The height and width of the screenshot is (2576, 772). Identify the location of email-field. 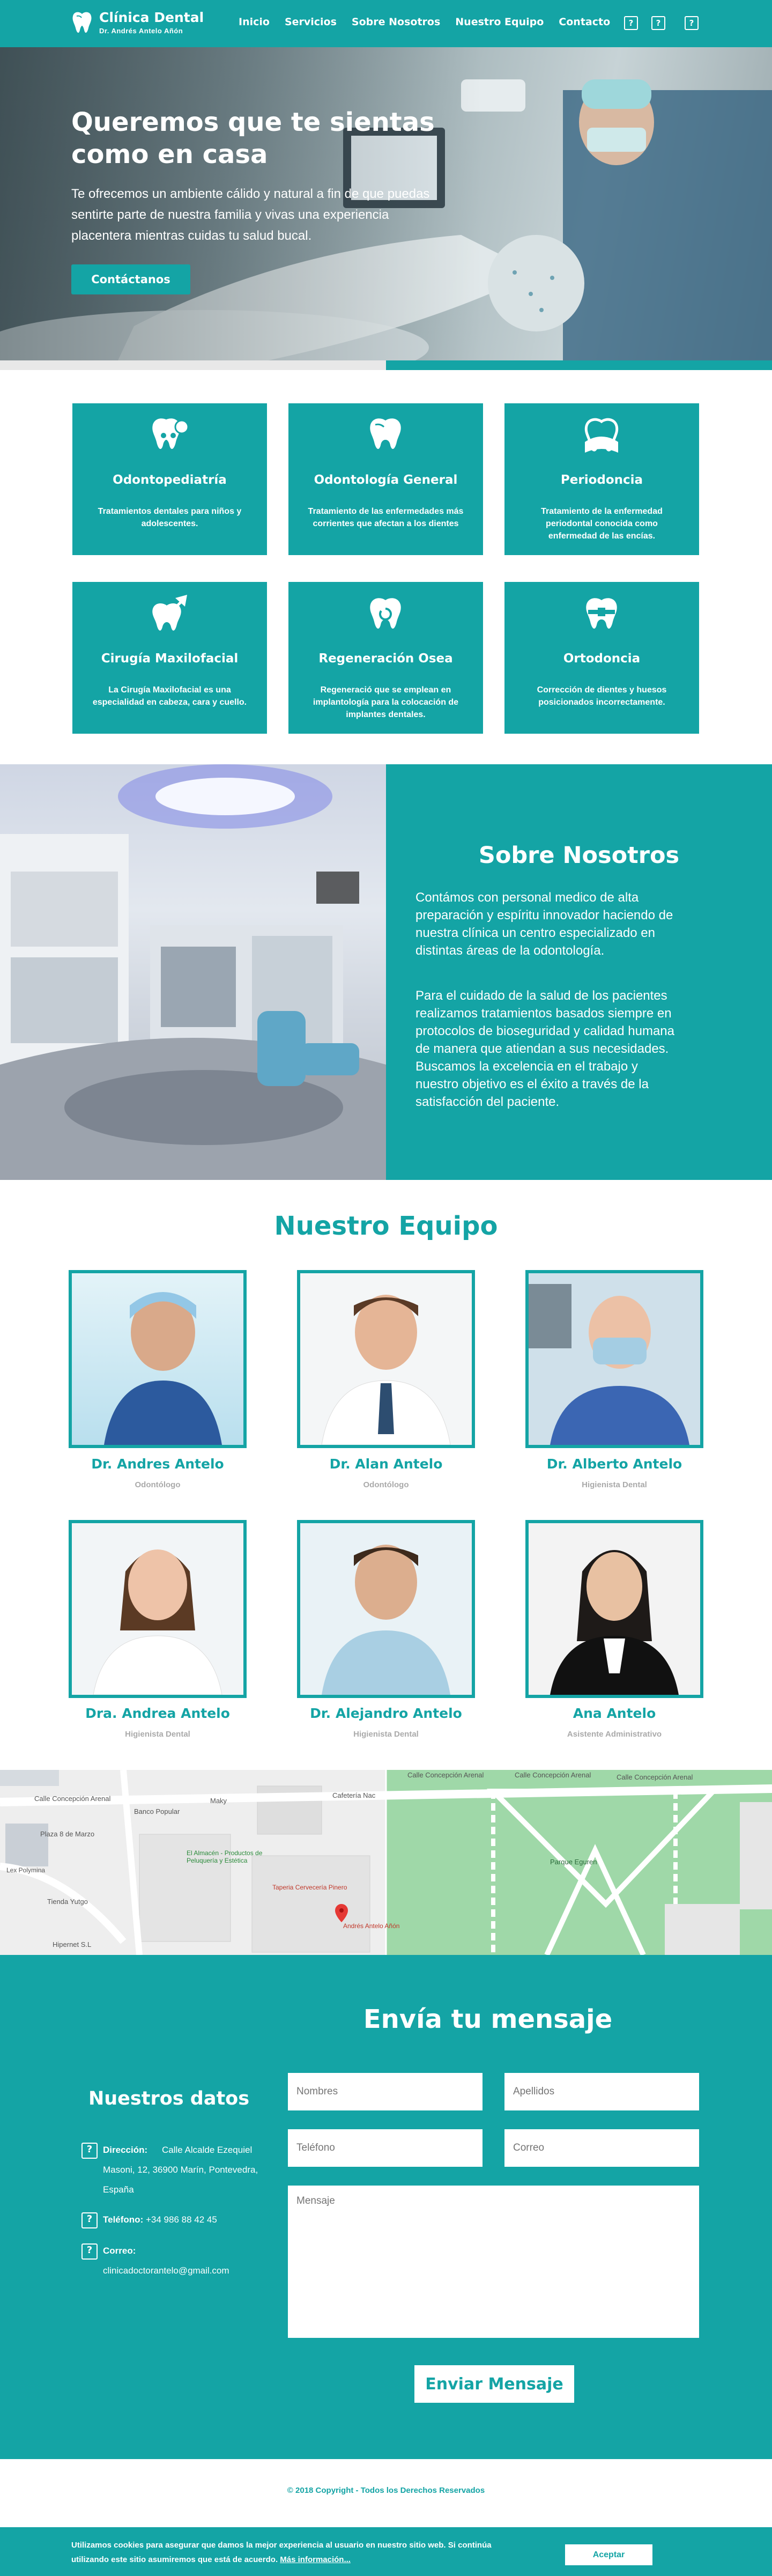
(601, 2148).